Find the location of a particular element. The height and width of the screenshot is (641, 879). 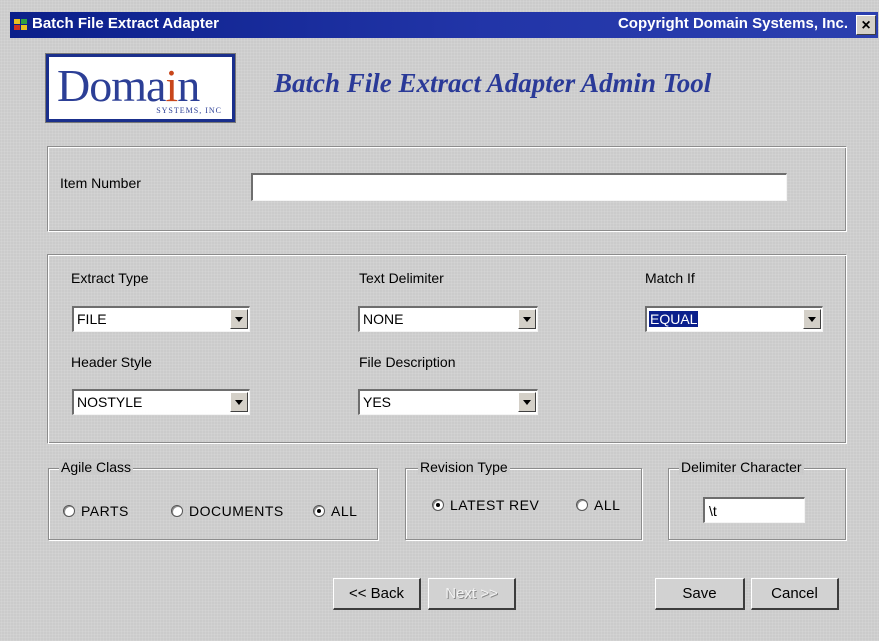

window-title: Batch File Extract Adapter is located at coordinates (125, 23).